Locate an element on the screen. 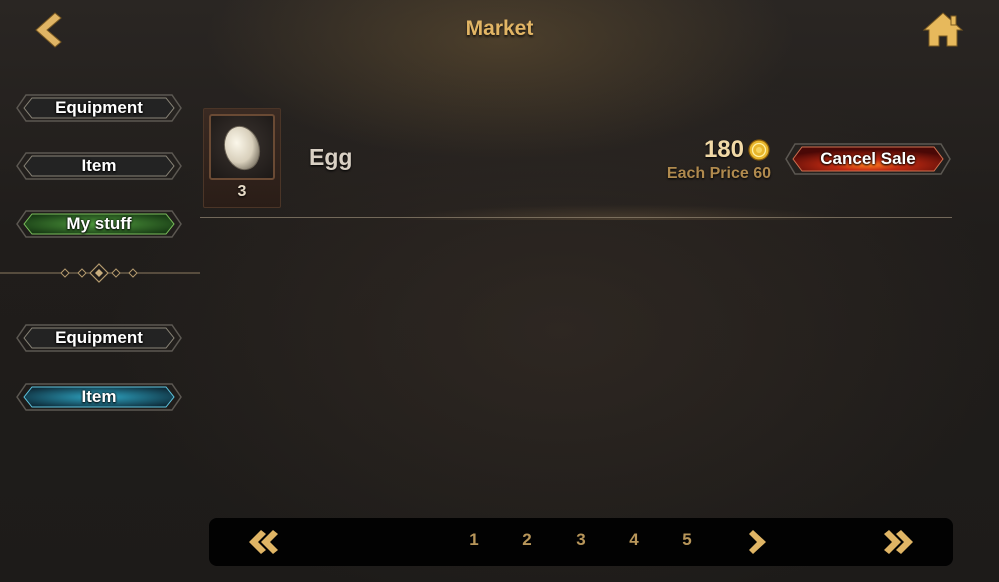 The height and width of the screenshot is (582, 999). chevron-right-icon is located at coordinates (758, 542).